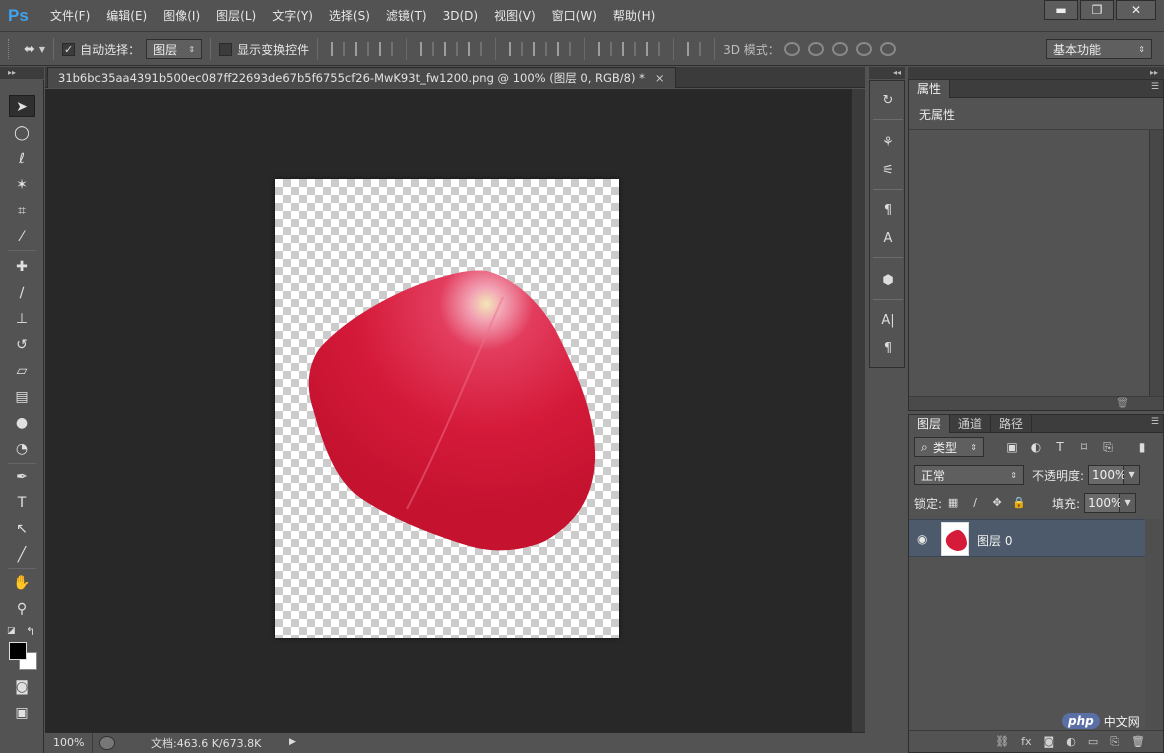 This screenshot has height=753, width=1164. Describe the element at coordinates (1142, 447) in the screenshot. I see `filter-toggle-icon: ▮` at that location.